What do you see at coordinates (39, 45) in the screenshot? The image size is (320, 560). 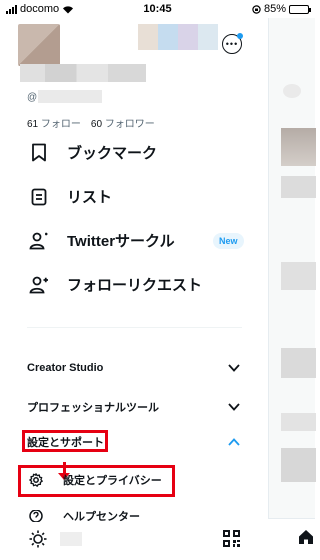 I see `avatar` at bounding box center [39, 45].